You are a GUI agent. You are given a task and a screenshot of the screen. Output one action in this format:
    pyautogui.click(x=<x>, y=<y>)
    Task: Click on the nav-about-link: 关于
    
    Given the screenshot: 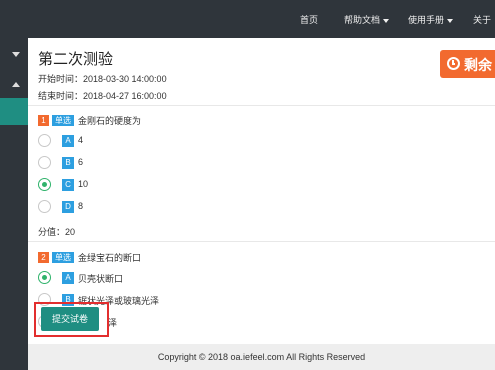 What is the action you would take?
    pyautogui.click(x=482, y=19)
    